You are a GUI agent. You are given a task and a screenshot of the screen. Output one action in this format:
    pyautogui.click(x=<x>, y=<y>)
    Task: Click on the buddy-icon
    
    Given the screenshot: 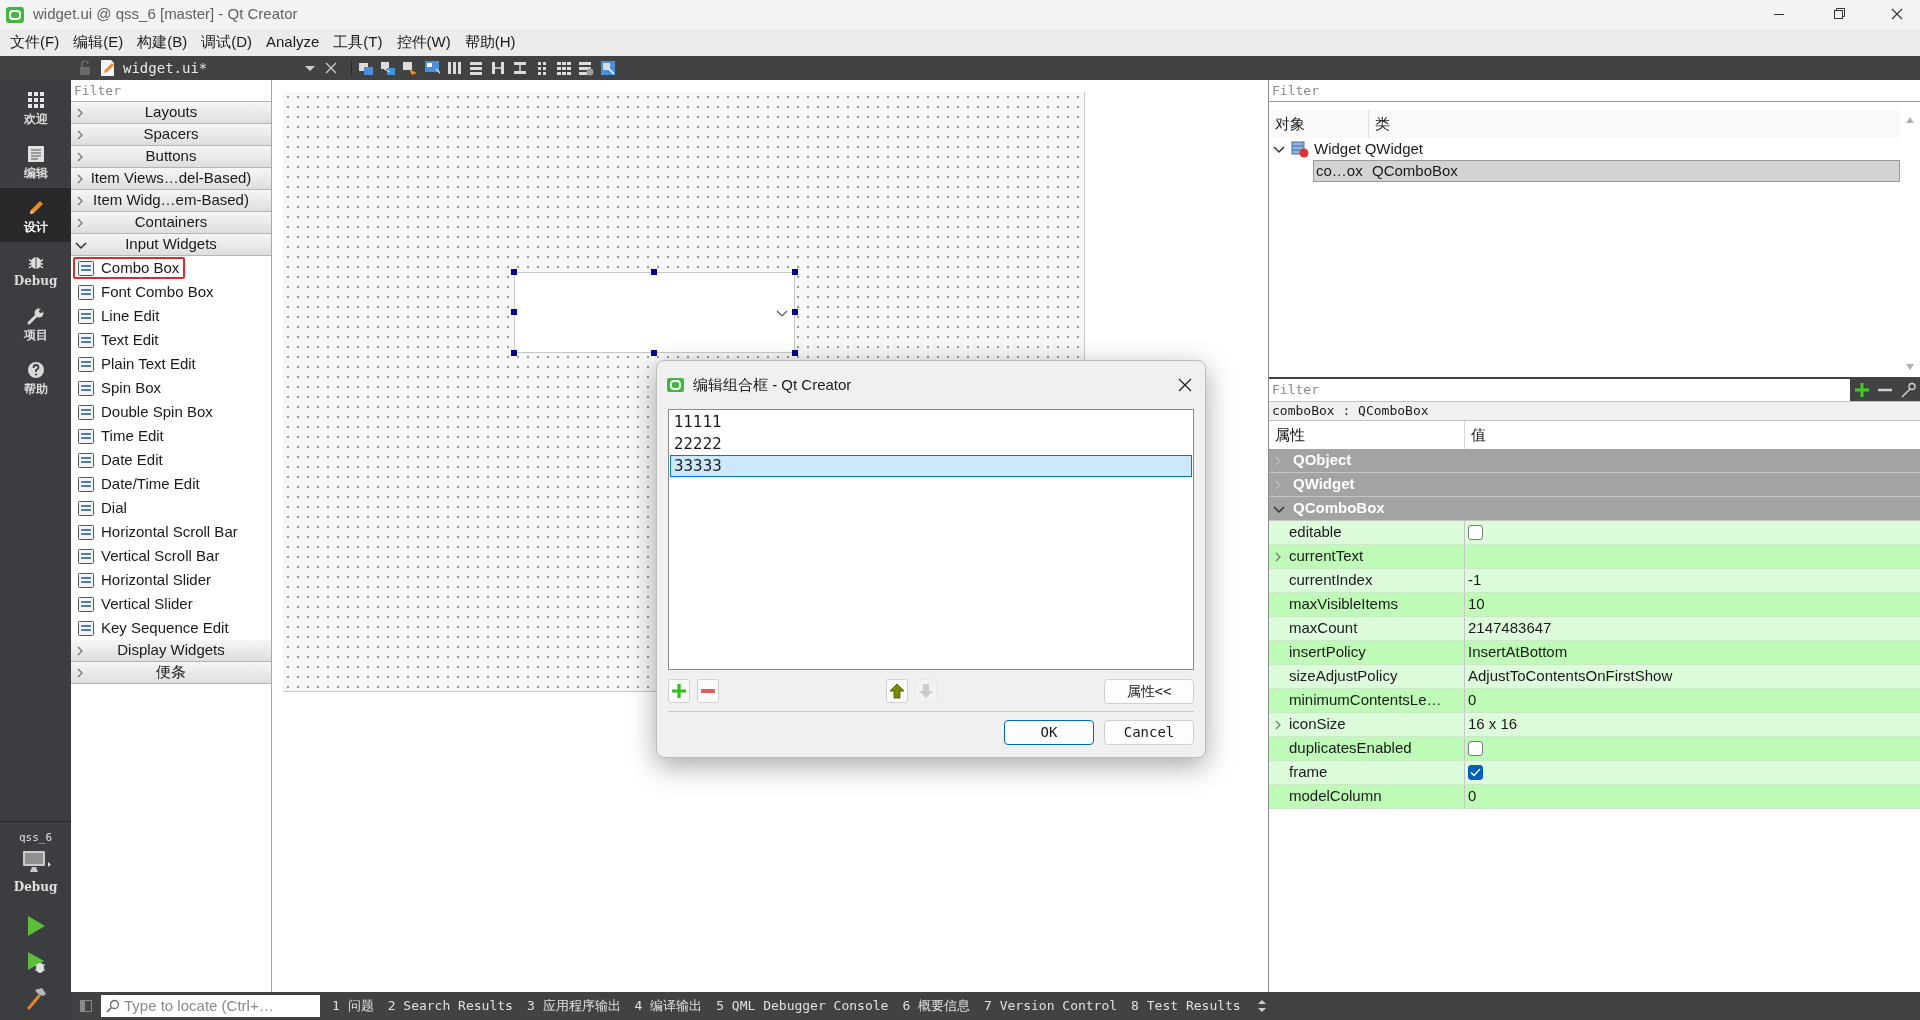 What is the action you would take?
    pyautogui.click(x=410, y=68)
    